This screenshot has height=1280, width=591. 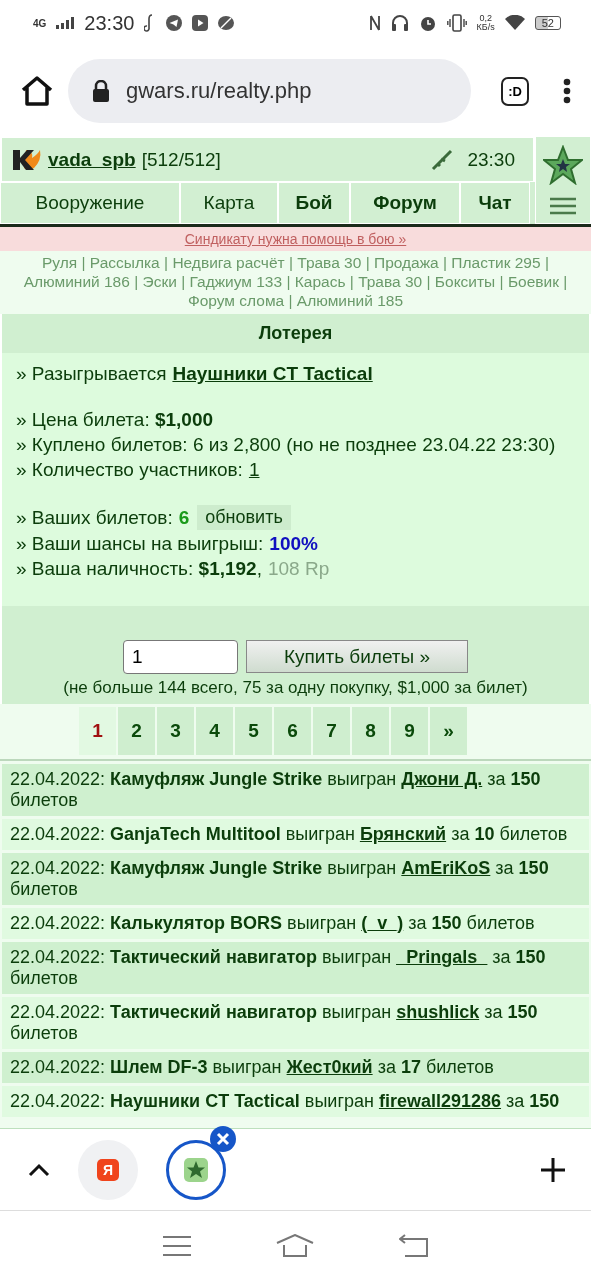 I want to click on page-link: », so click(x=448, y=731).